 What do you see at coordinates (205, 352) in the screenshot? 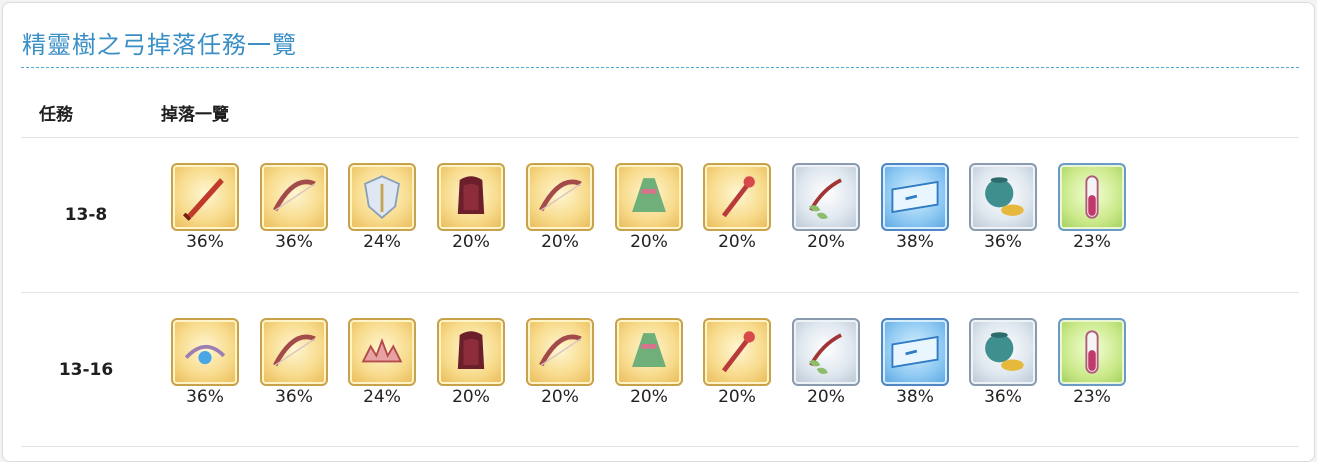
I see `blue-gem-amulet-fragment-icon` at bounding box center [205, 352].